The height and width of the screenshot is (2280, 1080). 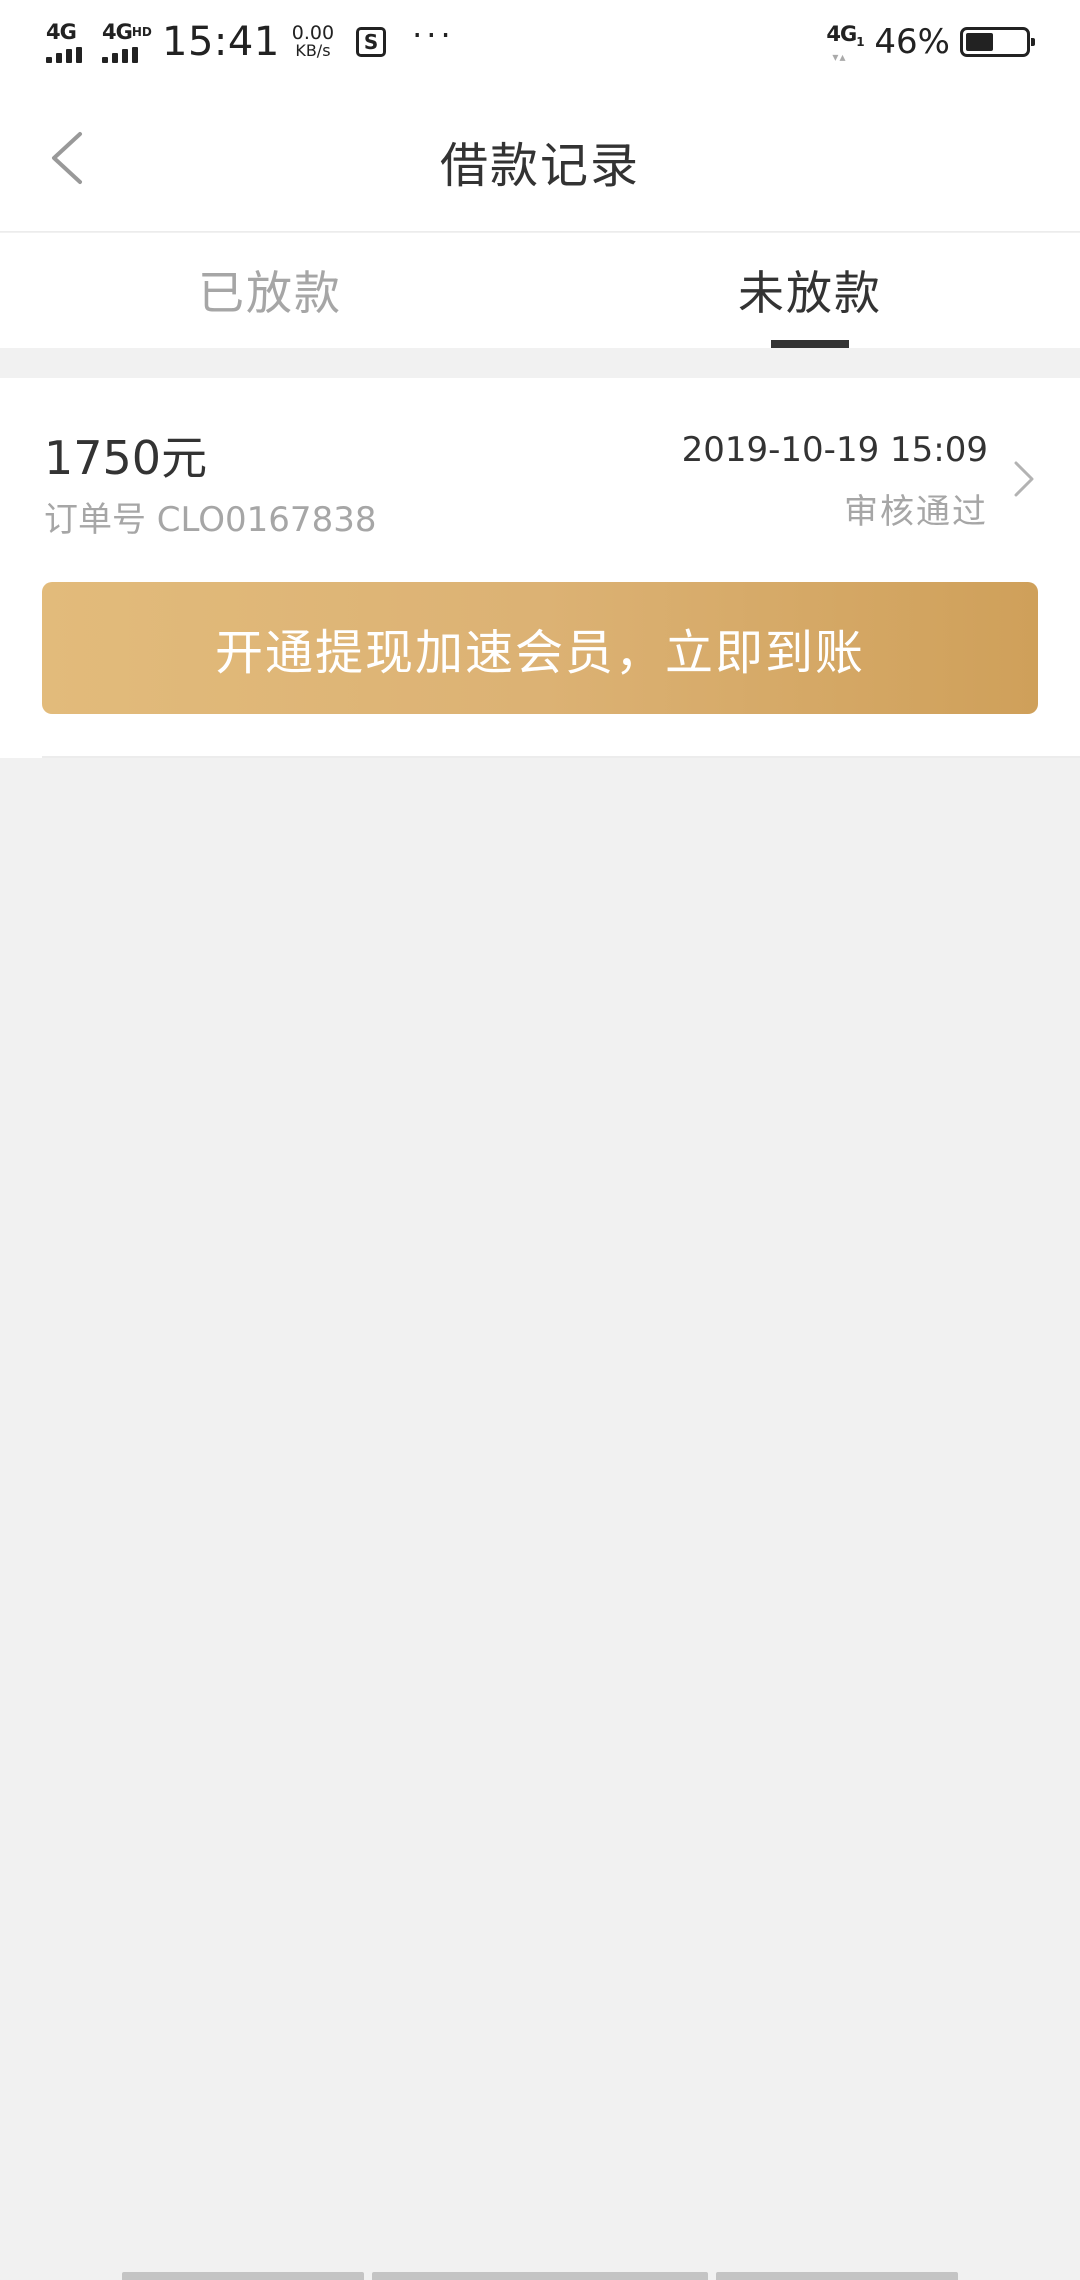 What do you see at coordinates (916, 512) in the screenshot?
I see `record-status: 审核通过` at bounding box center [916, 512].